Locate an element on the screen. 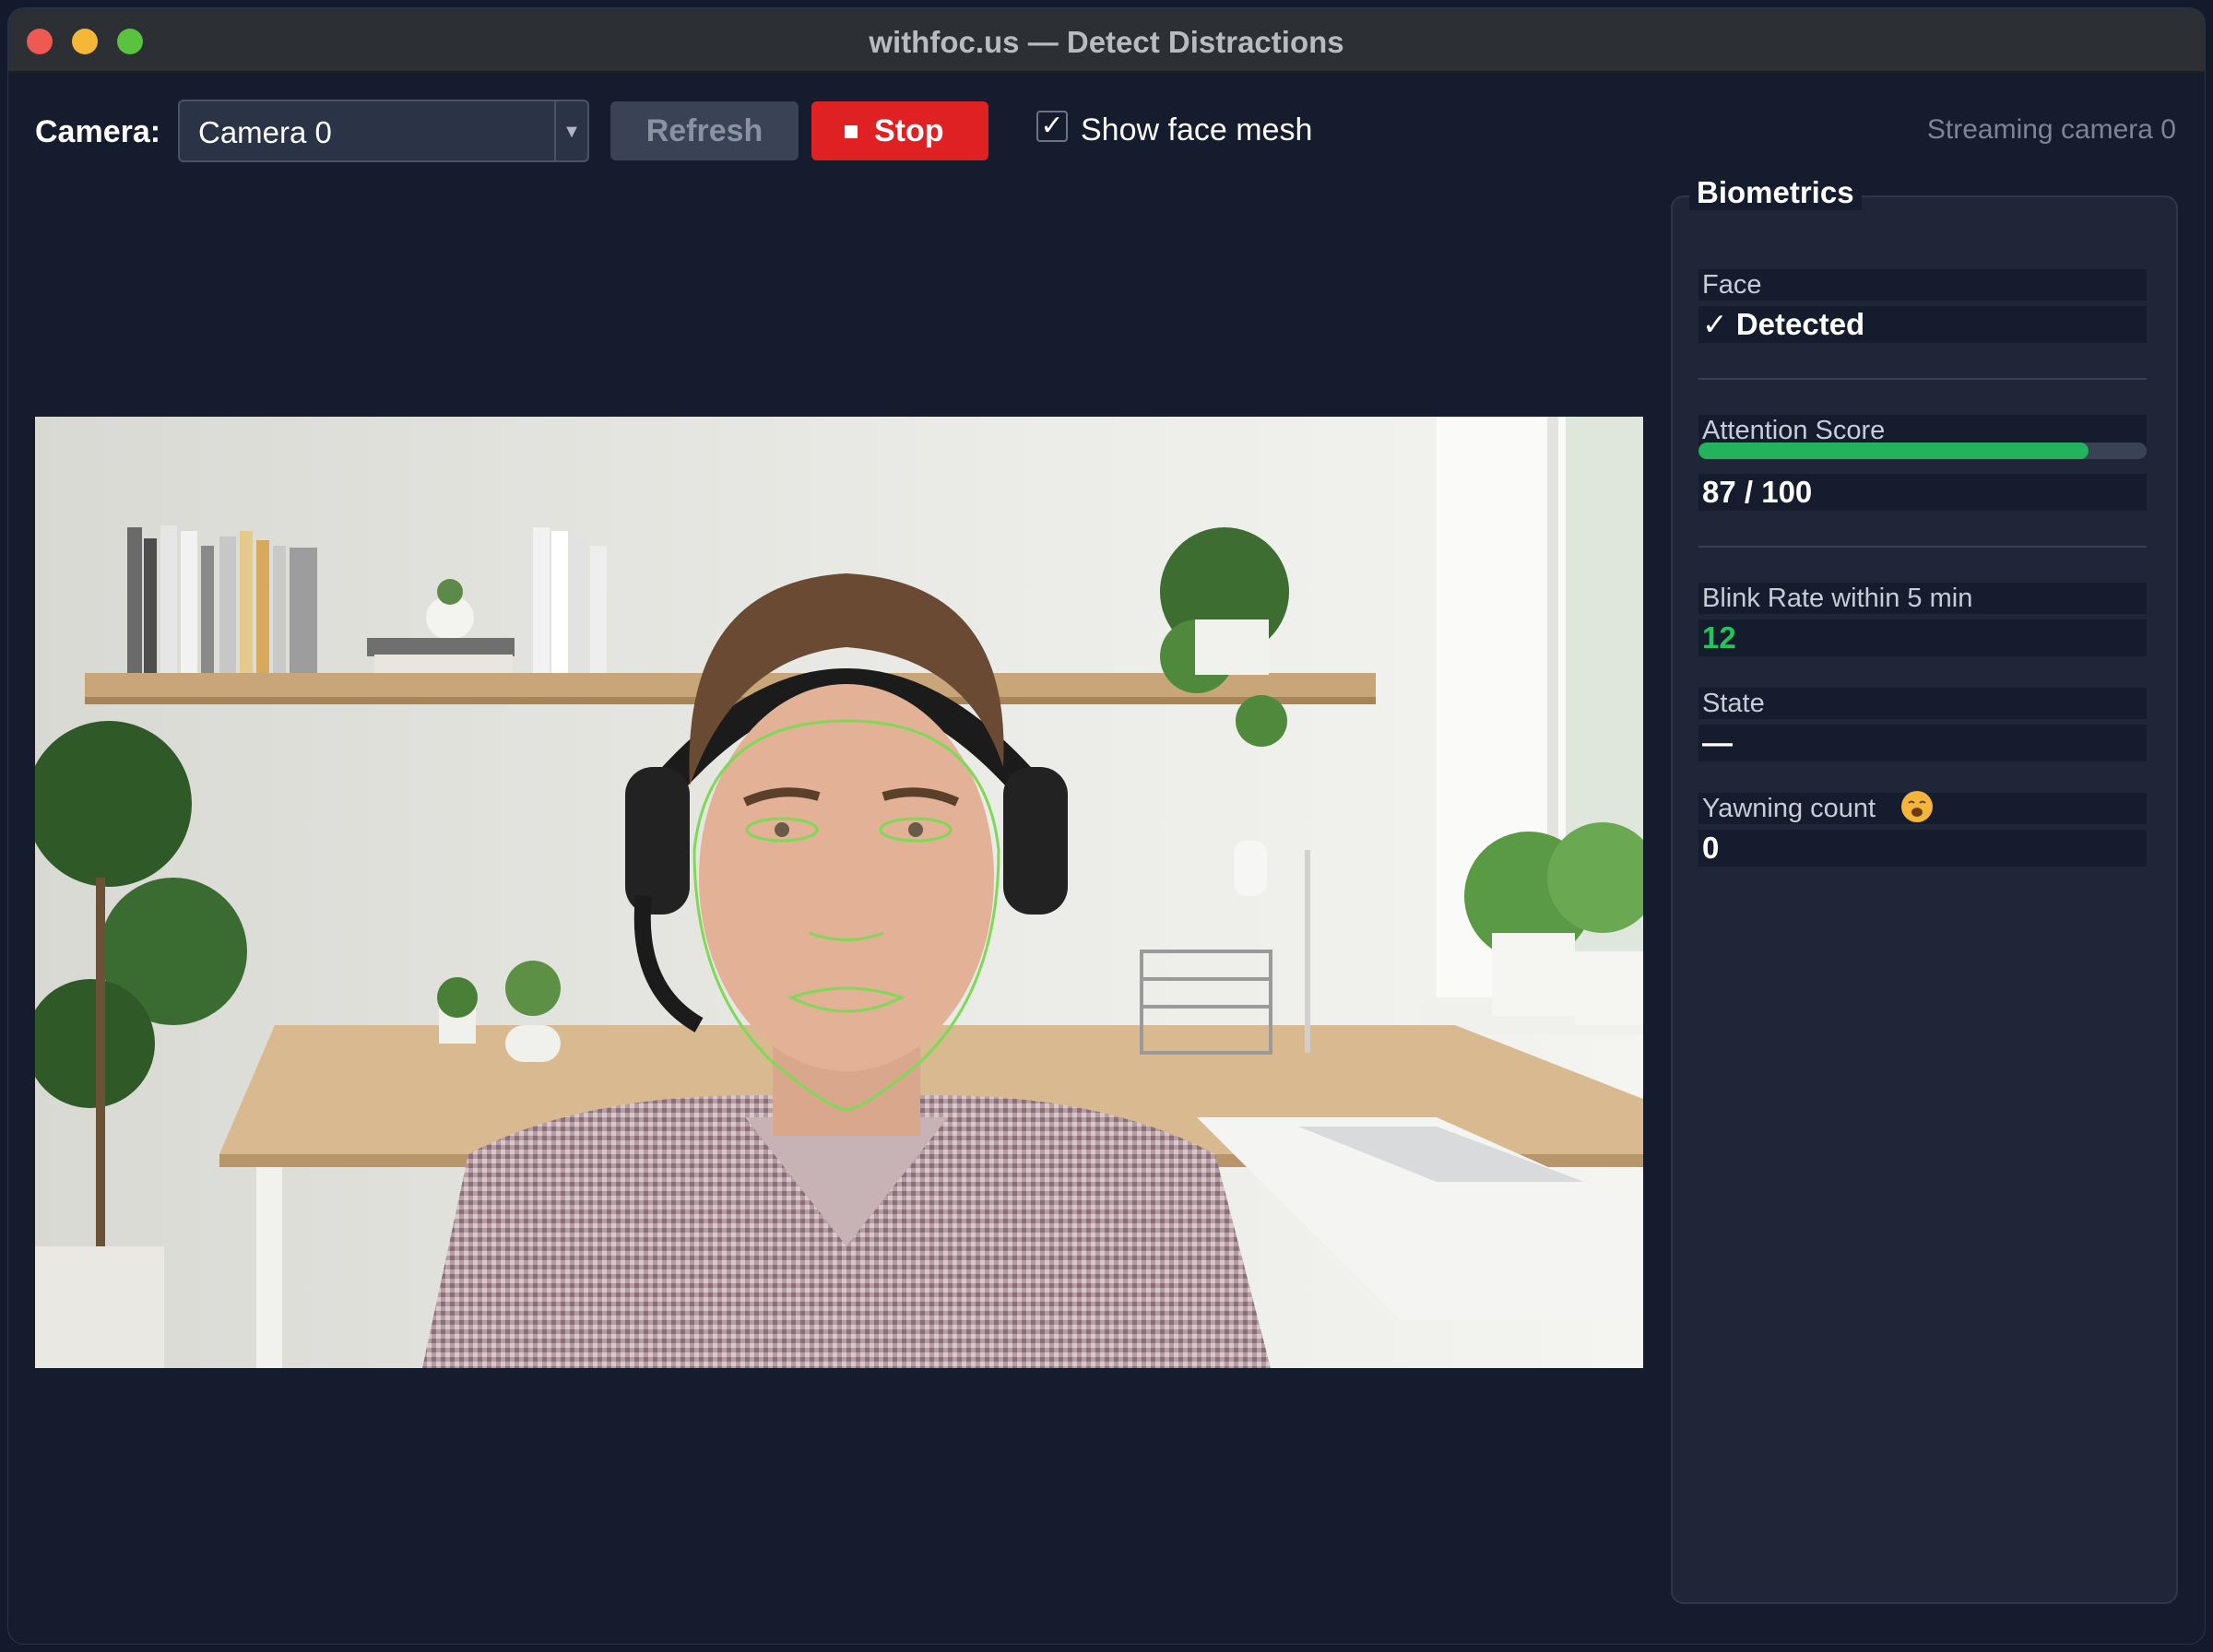 The image size is (2213, 1652). stop-icon is located at coordinates (851, 131).